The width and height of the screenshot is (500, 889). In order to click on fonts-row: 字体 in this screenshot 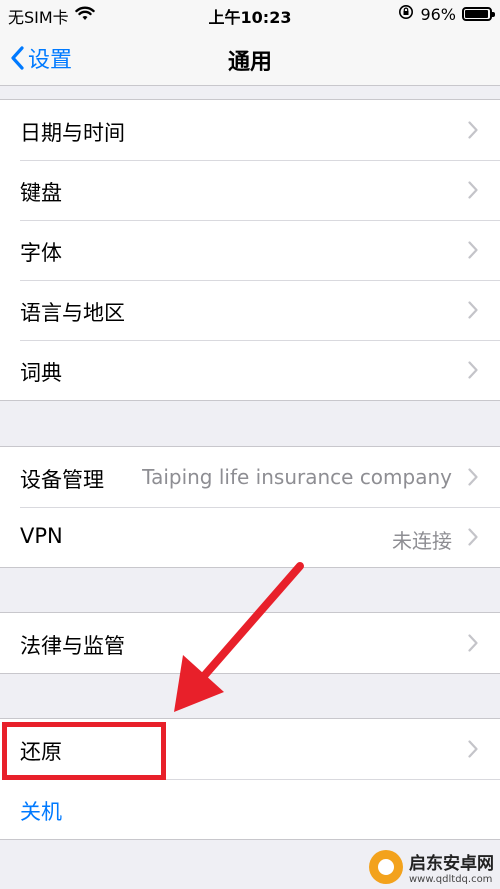, I will do `click(250, 250)`.